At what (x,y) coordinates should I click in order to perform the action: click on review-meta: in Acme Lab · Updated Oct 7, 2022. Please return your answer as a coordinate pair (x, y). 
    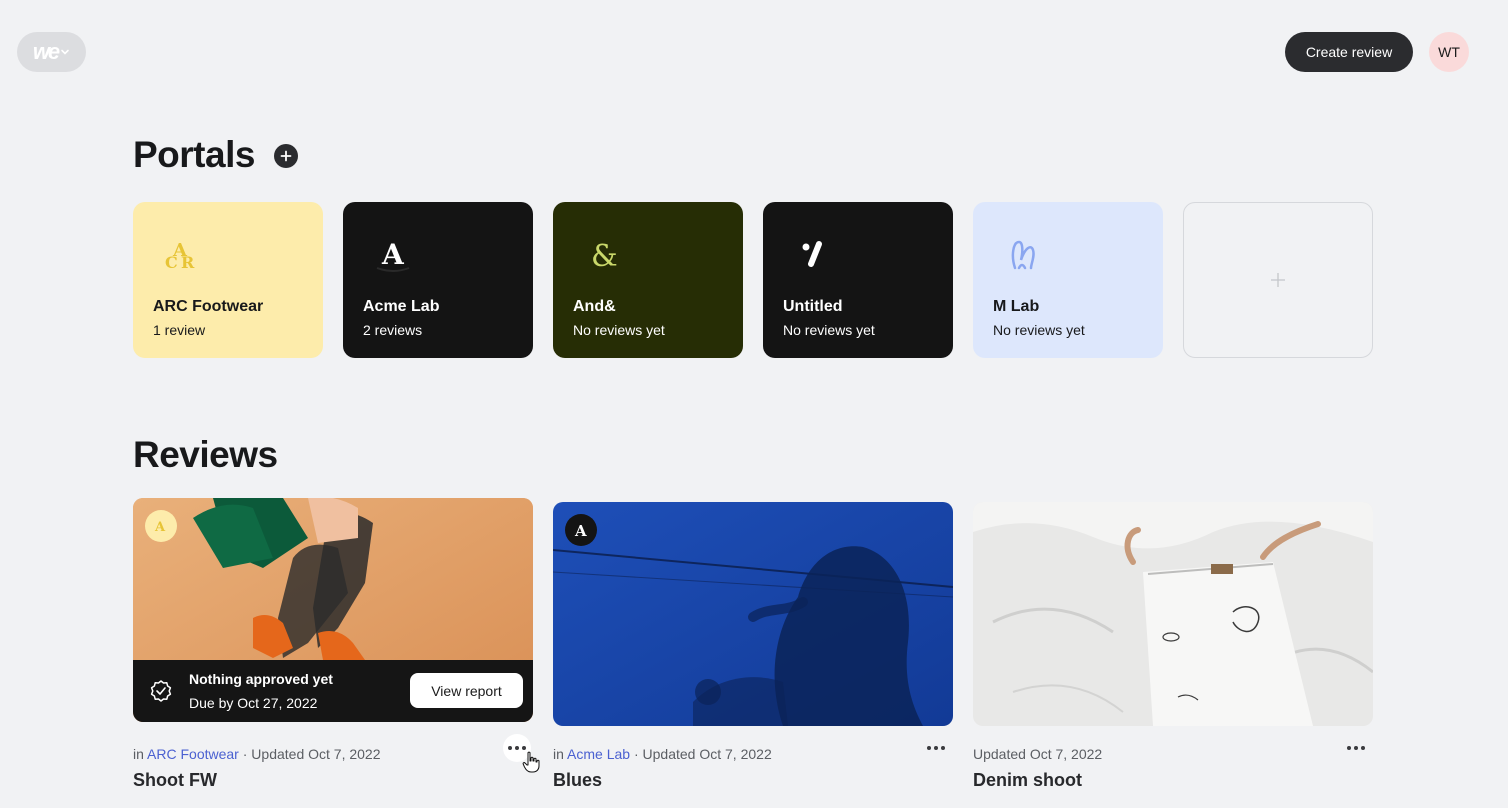
    Looking at the image, I should click on (662, 754).